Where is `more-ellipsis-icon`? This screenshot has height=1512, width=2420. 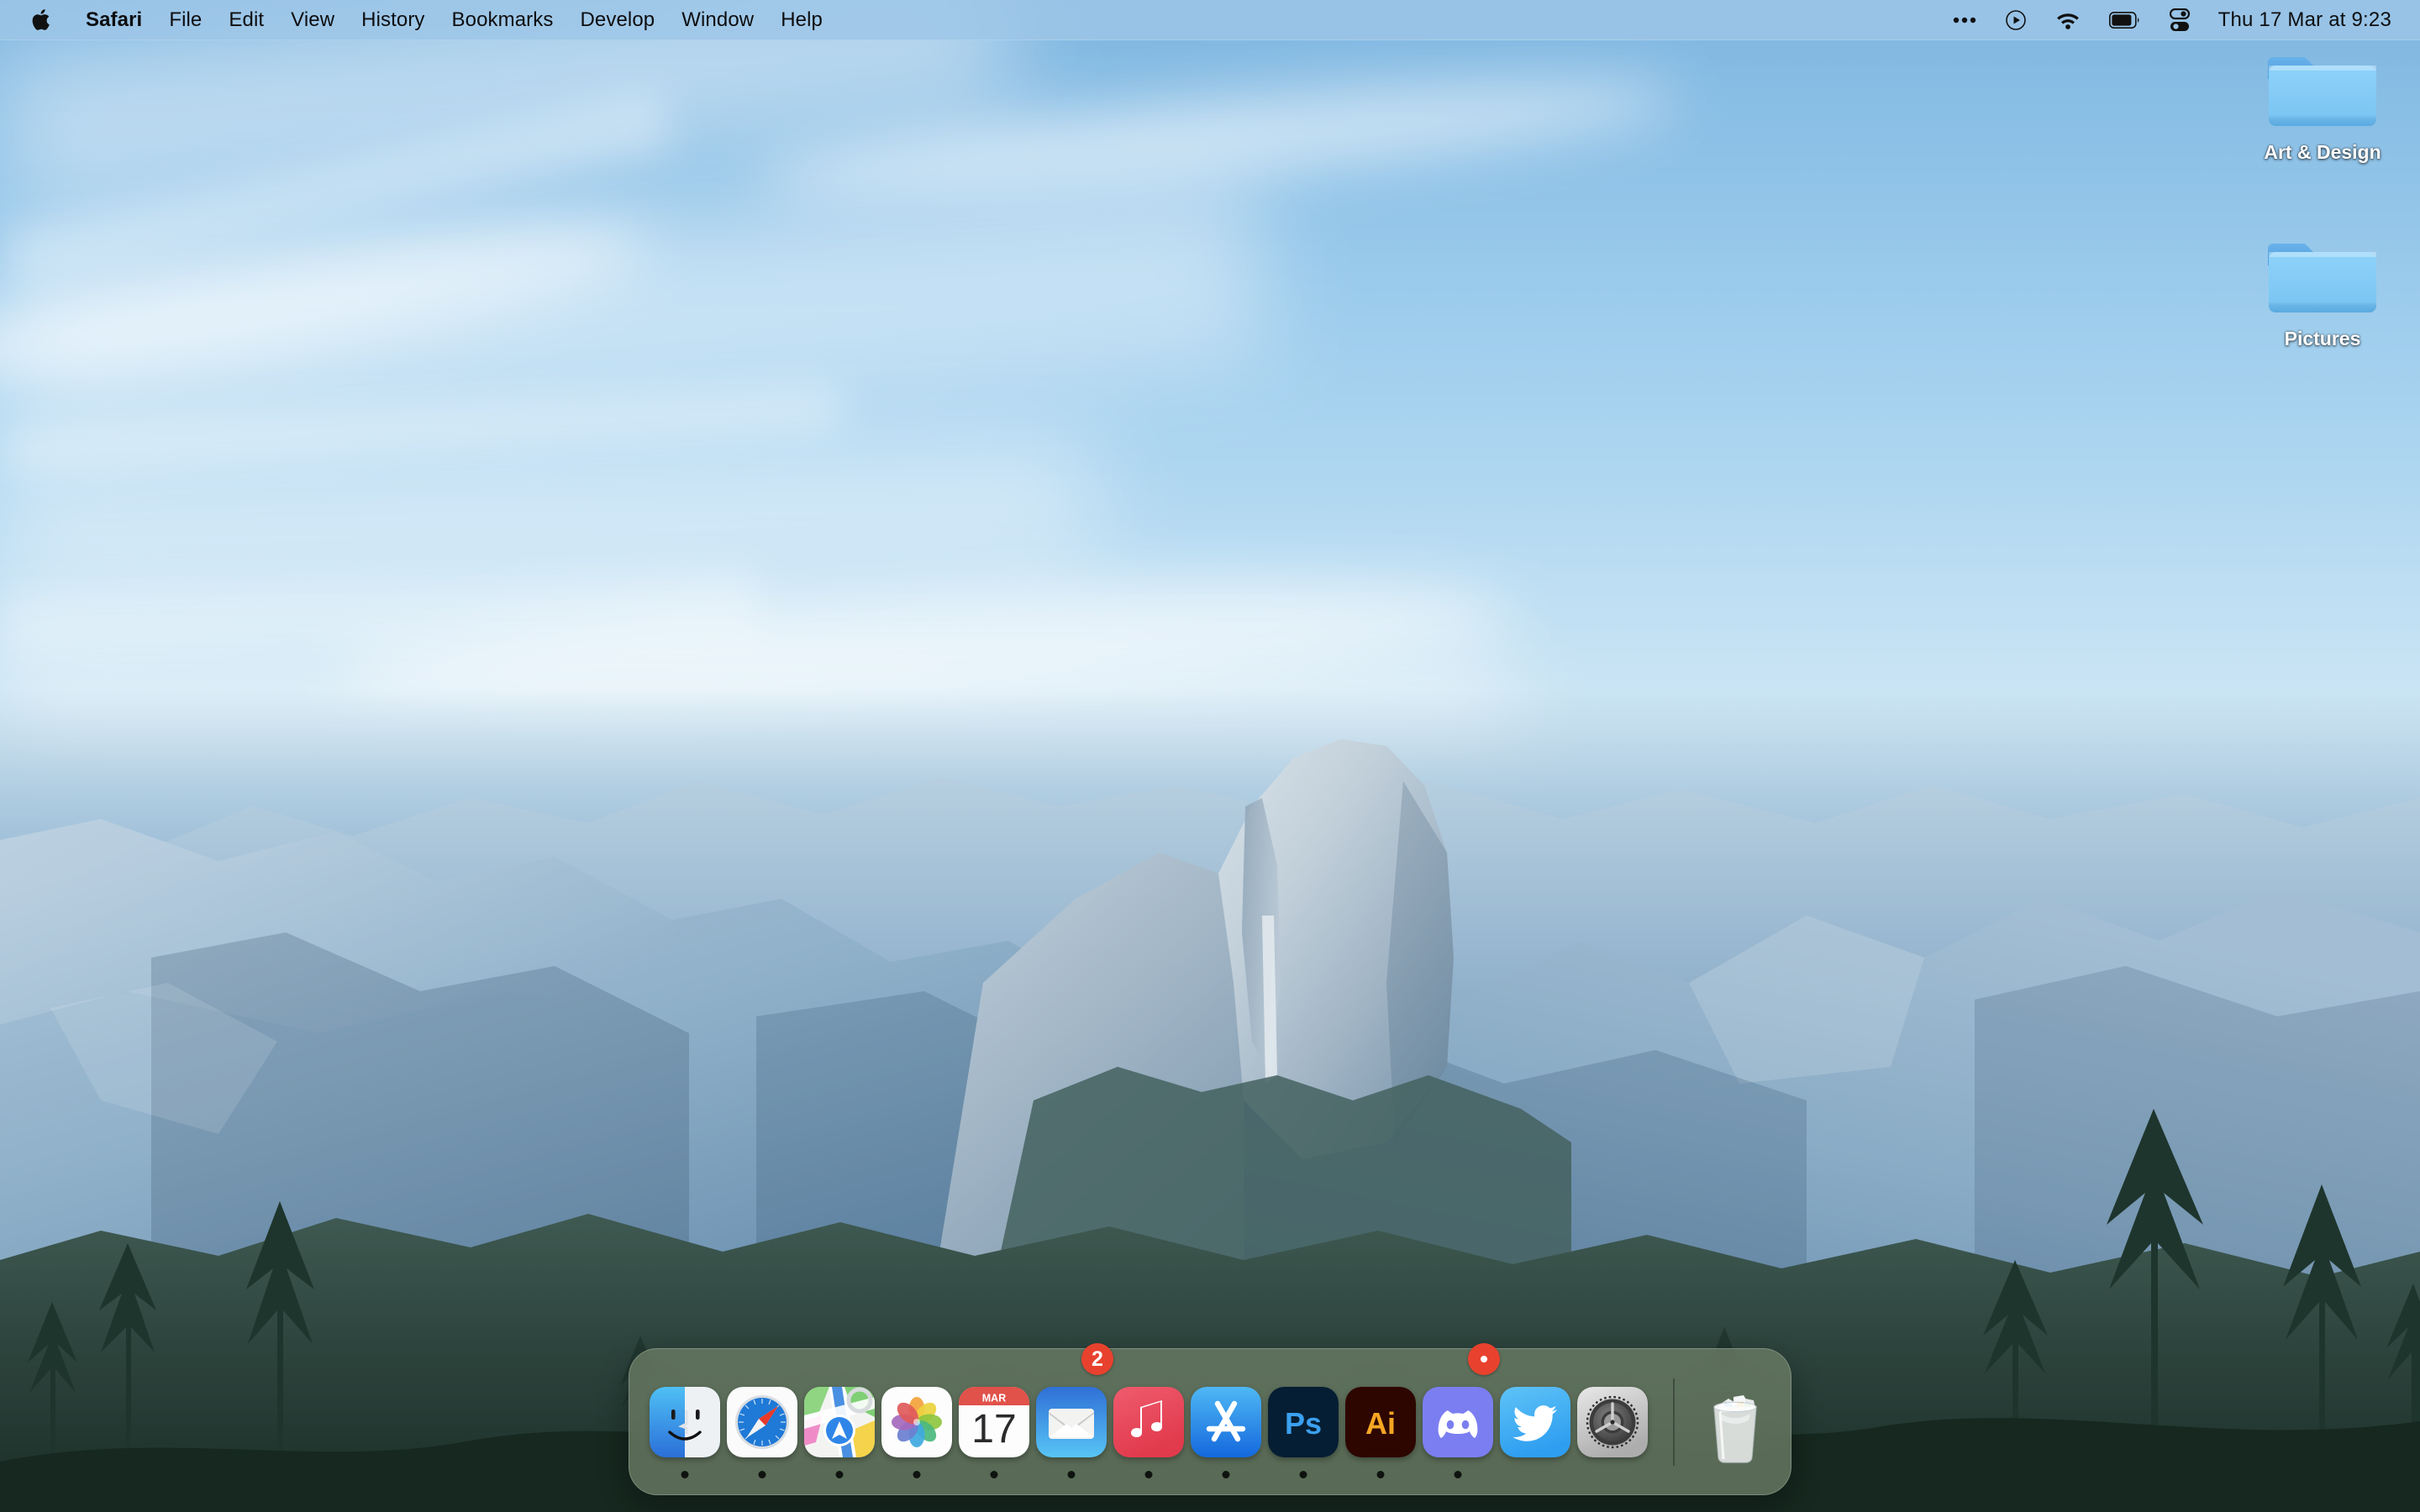 more-ellipsis-icon is located at coordinates (1965, 20).